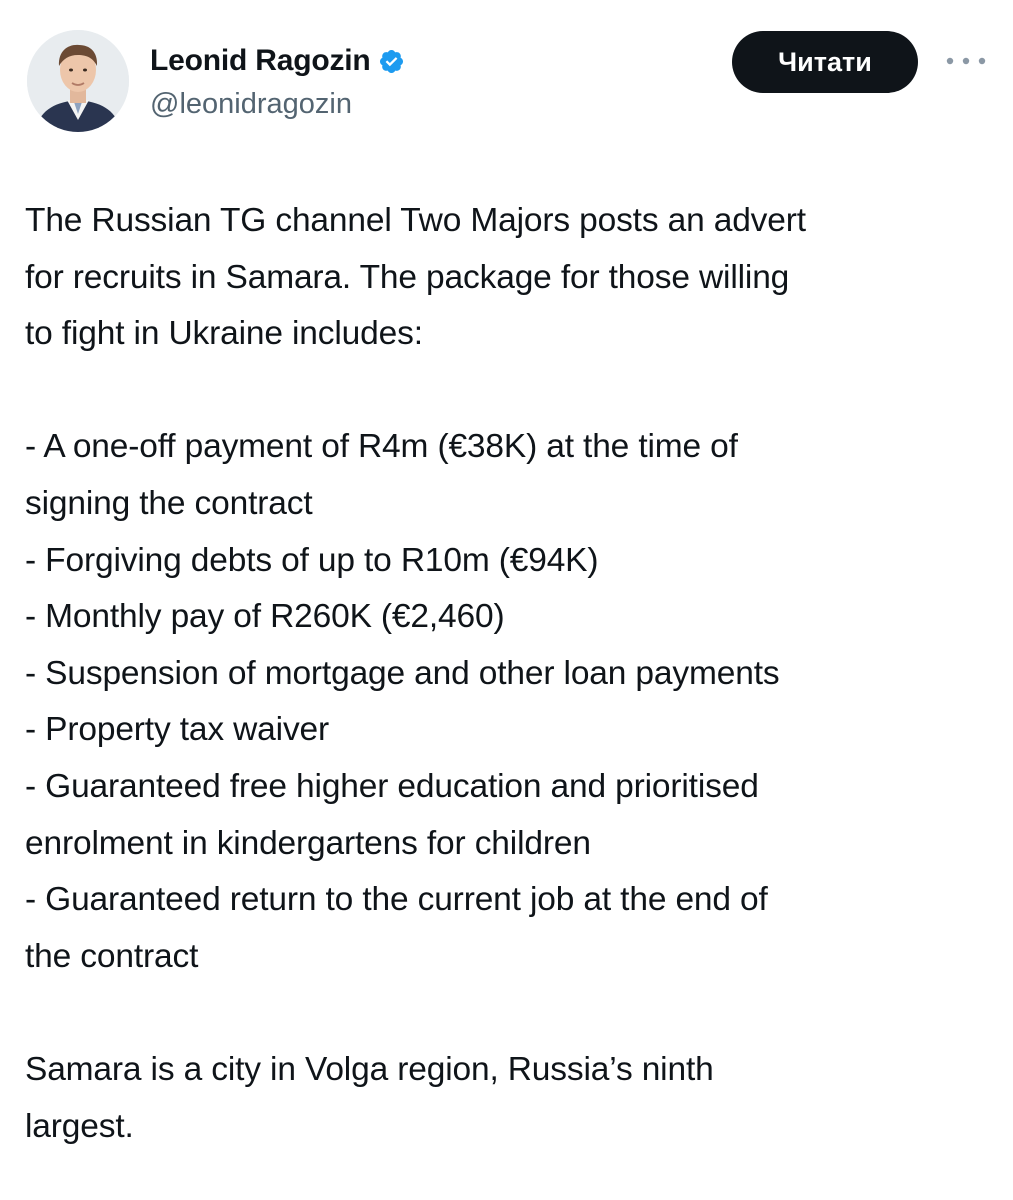 The image size is (1013, 1200). I want to click on list-item-line: signing the contract, so click(169, 503).